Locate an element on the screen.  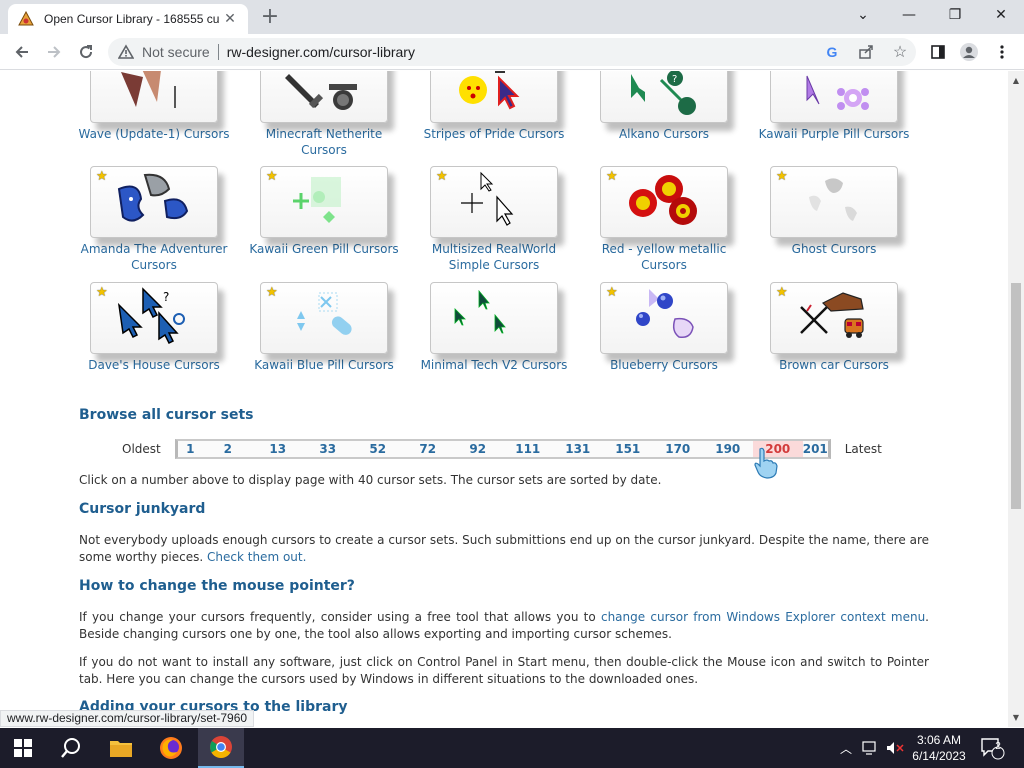
cursor-set-title: Red - yellow metallic Cursors is located at coordinates (664, 257).